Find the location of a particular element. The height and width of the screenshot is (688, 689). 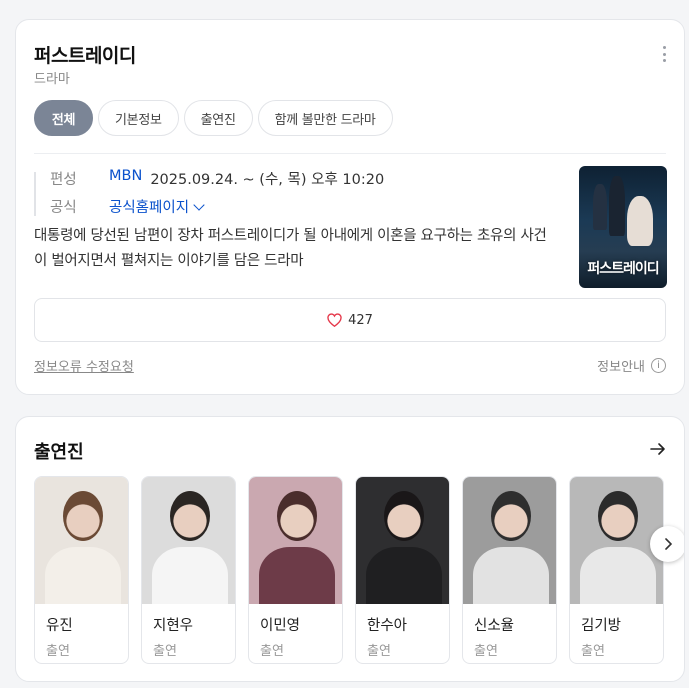

chevron-right-icon is located at coordinates (668, 544).